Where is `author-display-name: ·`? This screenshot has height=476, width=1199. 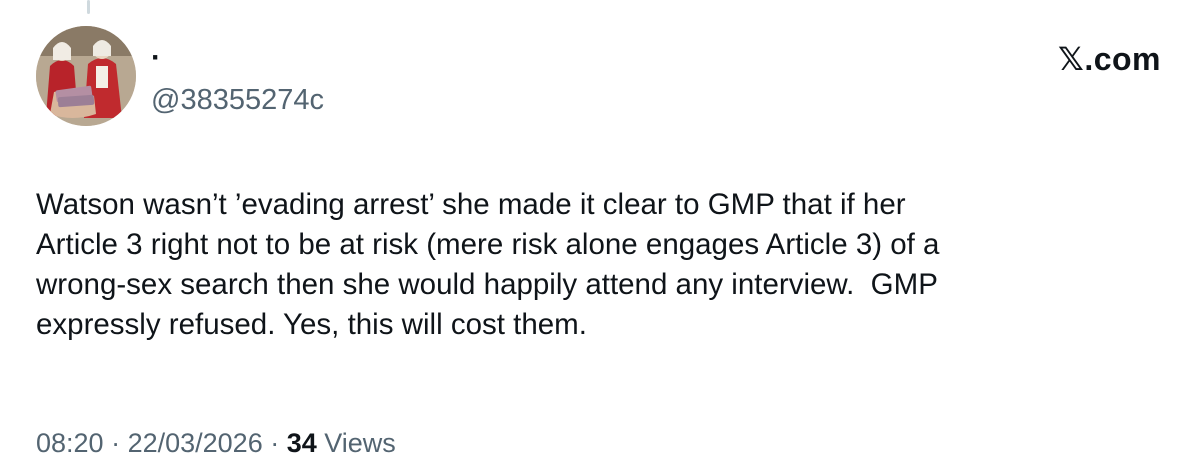 author-display-name: · is located at coordinates (156, 58).